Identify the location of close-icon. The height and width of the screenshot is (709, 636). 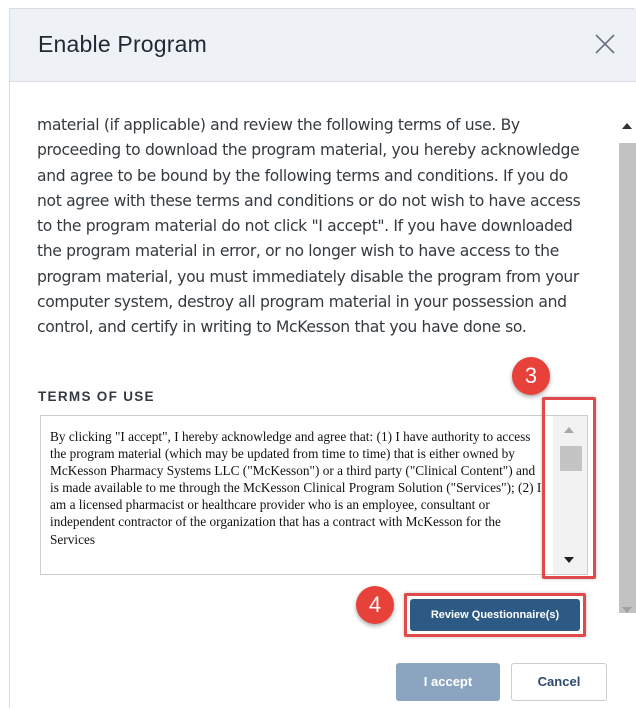
(605, 44).